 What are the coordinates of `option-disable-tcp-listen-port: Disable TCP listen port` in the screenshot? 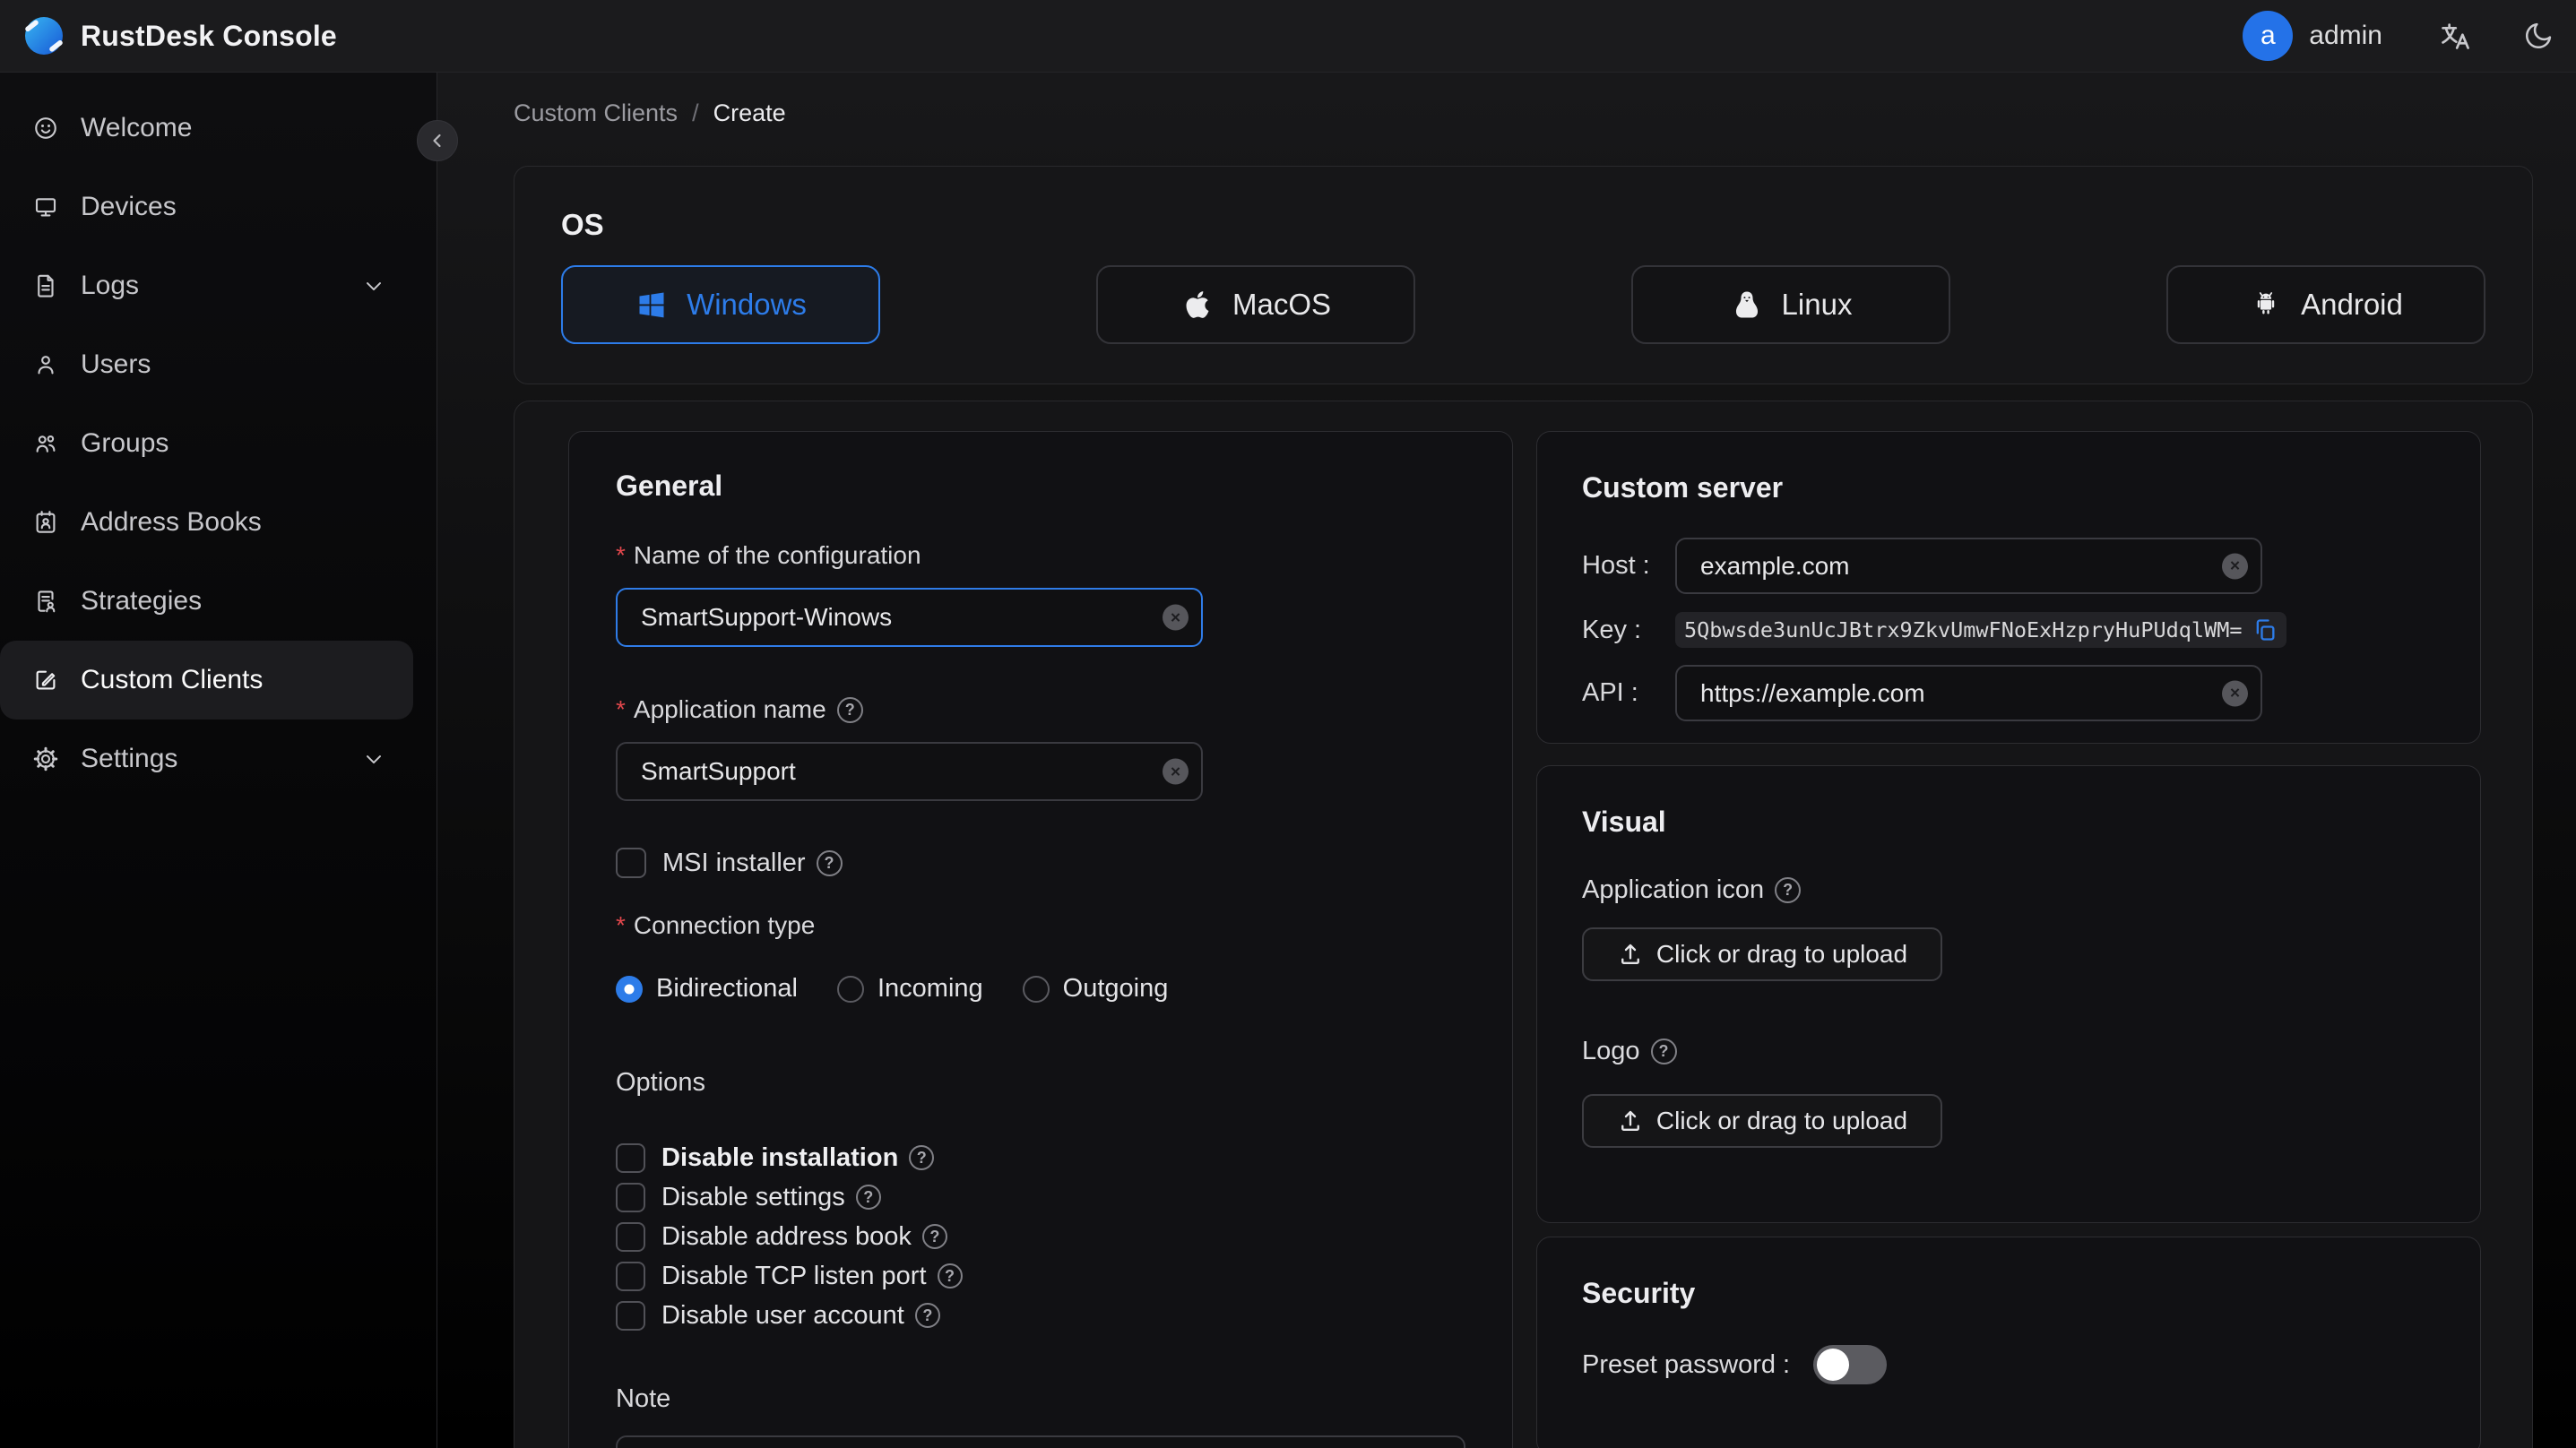 It's located at (1040, 1276).